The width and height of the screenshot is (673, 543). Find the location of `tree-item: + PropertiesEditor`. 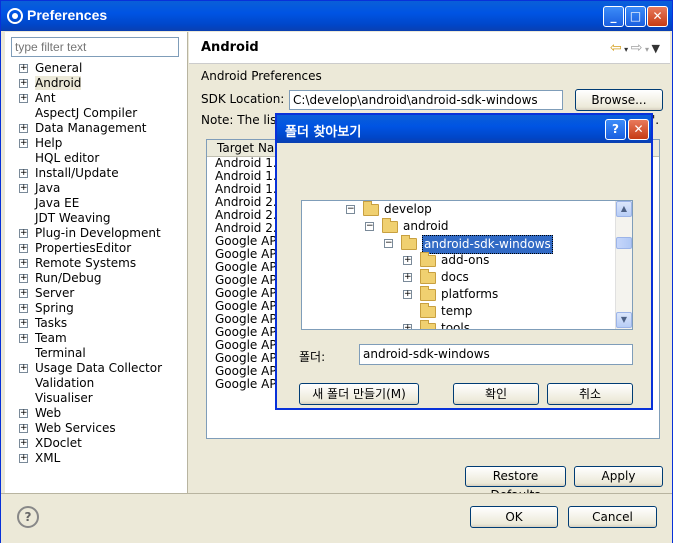

tree-item: + PropertiesEditor is located at coordinates (89, 248).